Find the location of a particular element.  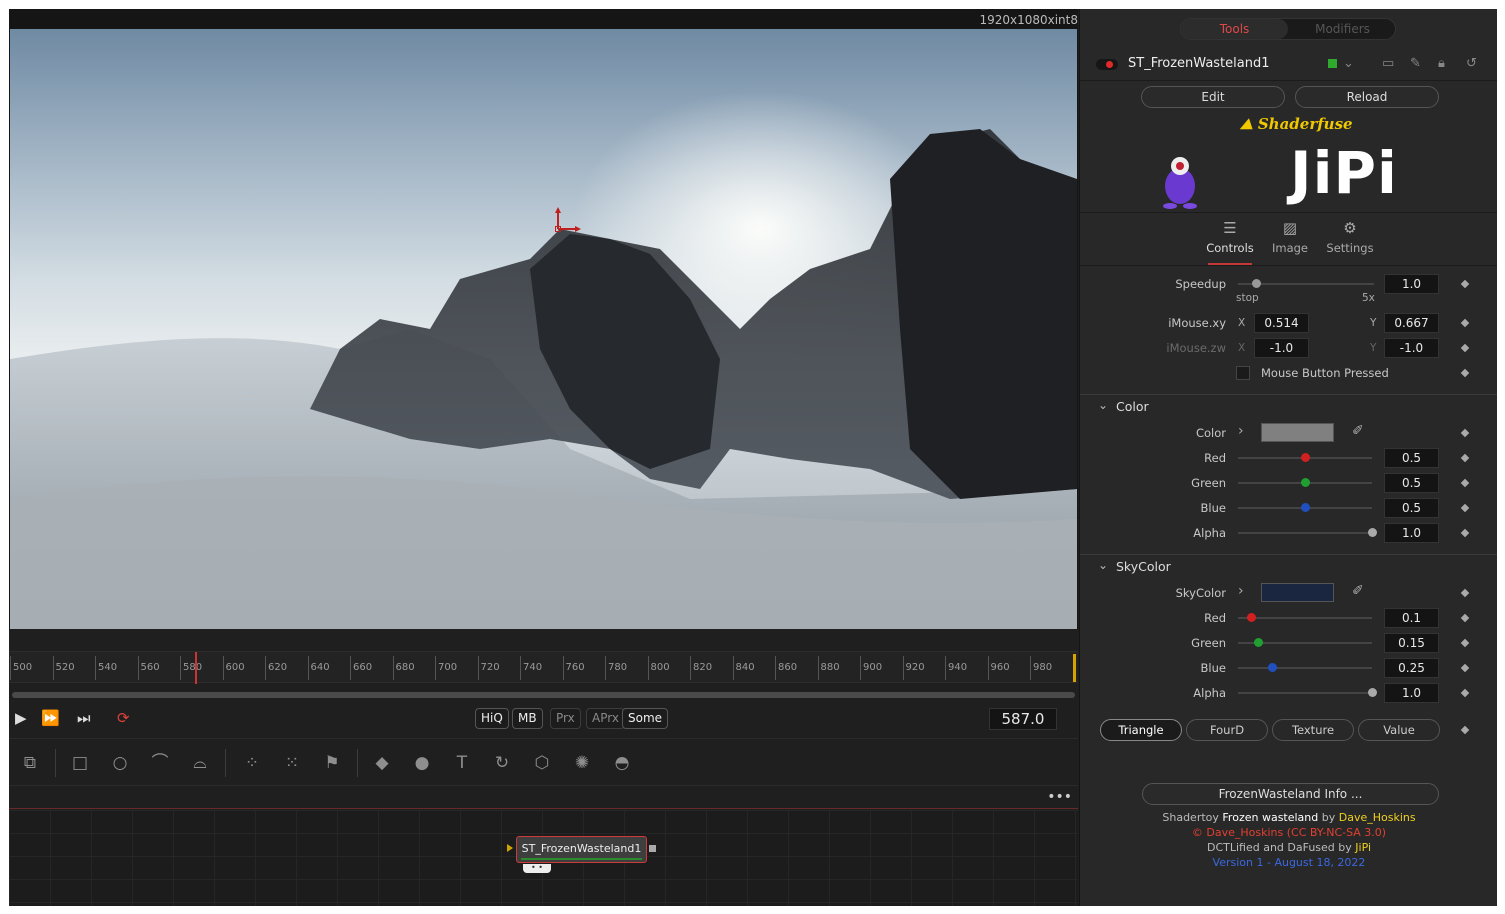

node-input-icon is located at coordinates (510, 848).